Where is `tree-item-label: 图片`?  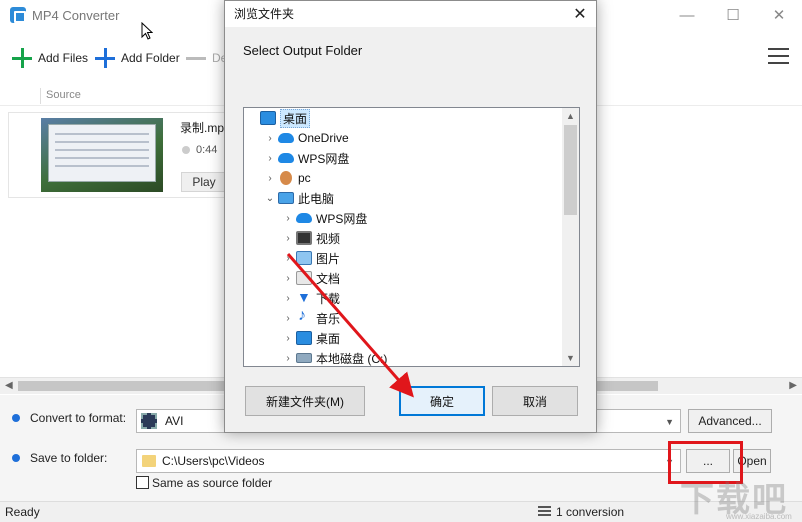 tree-item-label: 图片 is located at coordinates (328, 258).